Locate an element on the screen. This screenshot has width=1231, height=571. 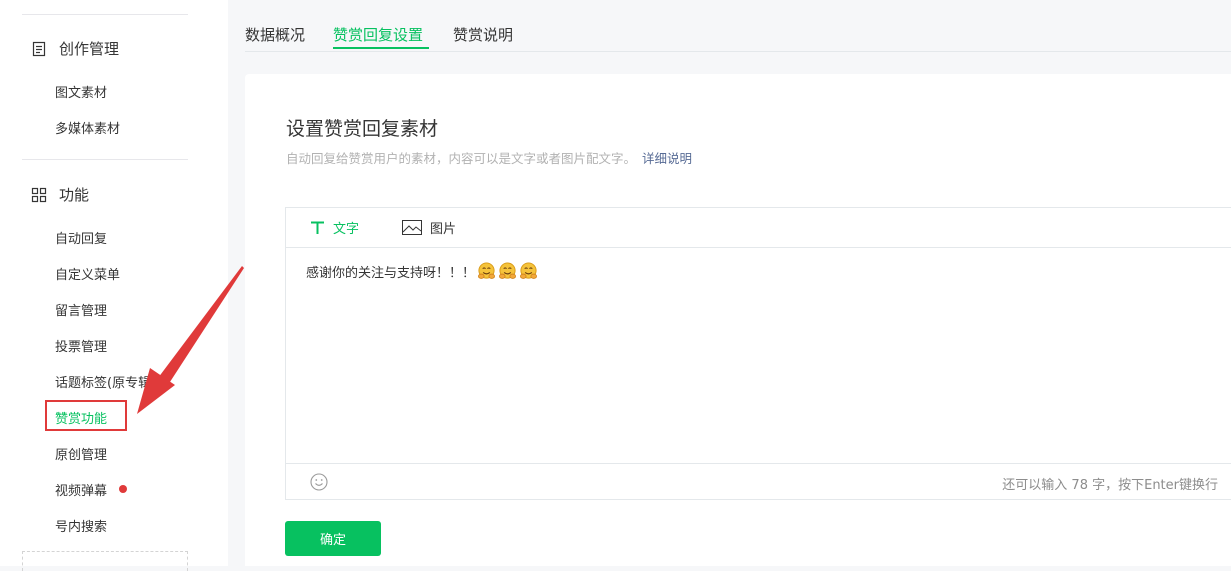
highlight-box is located at coordinates (86, 415).